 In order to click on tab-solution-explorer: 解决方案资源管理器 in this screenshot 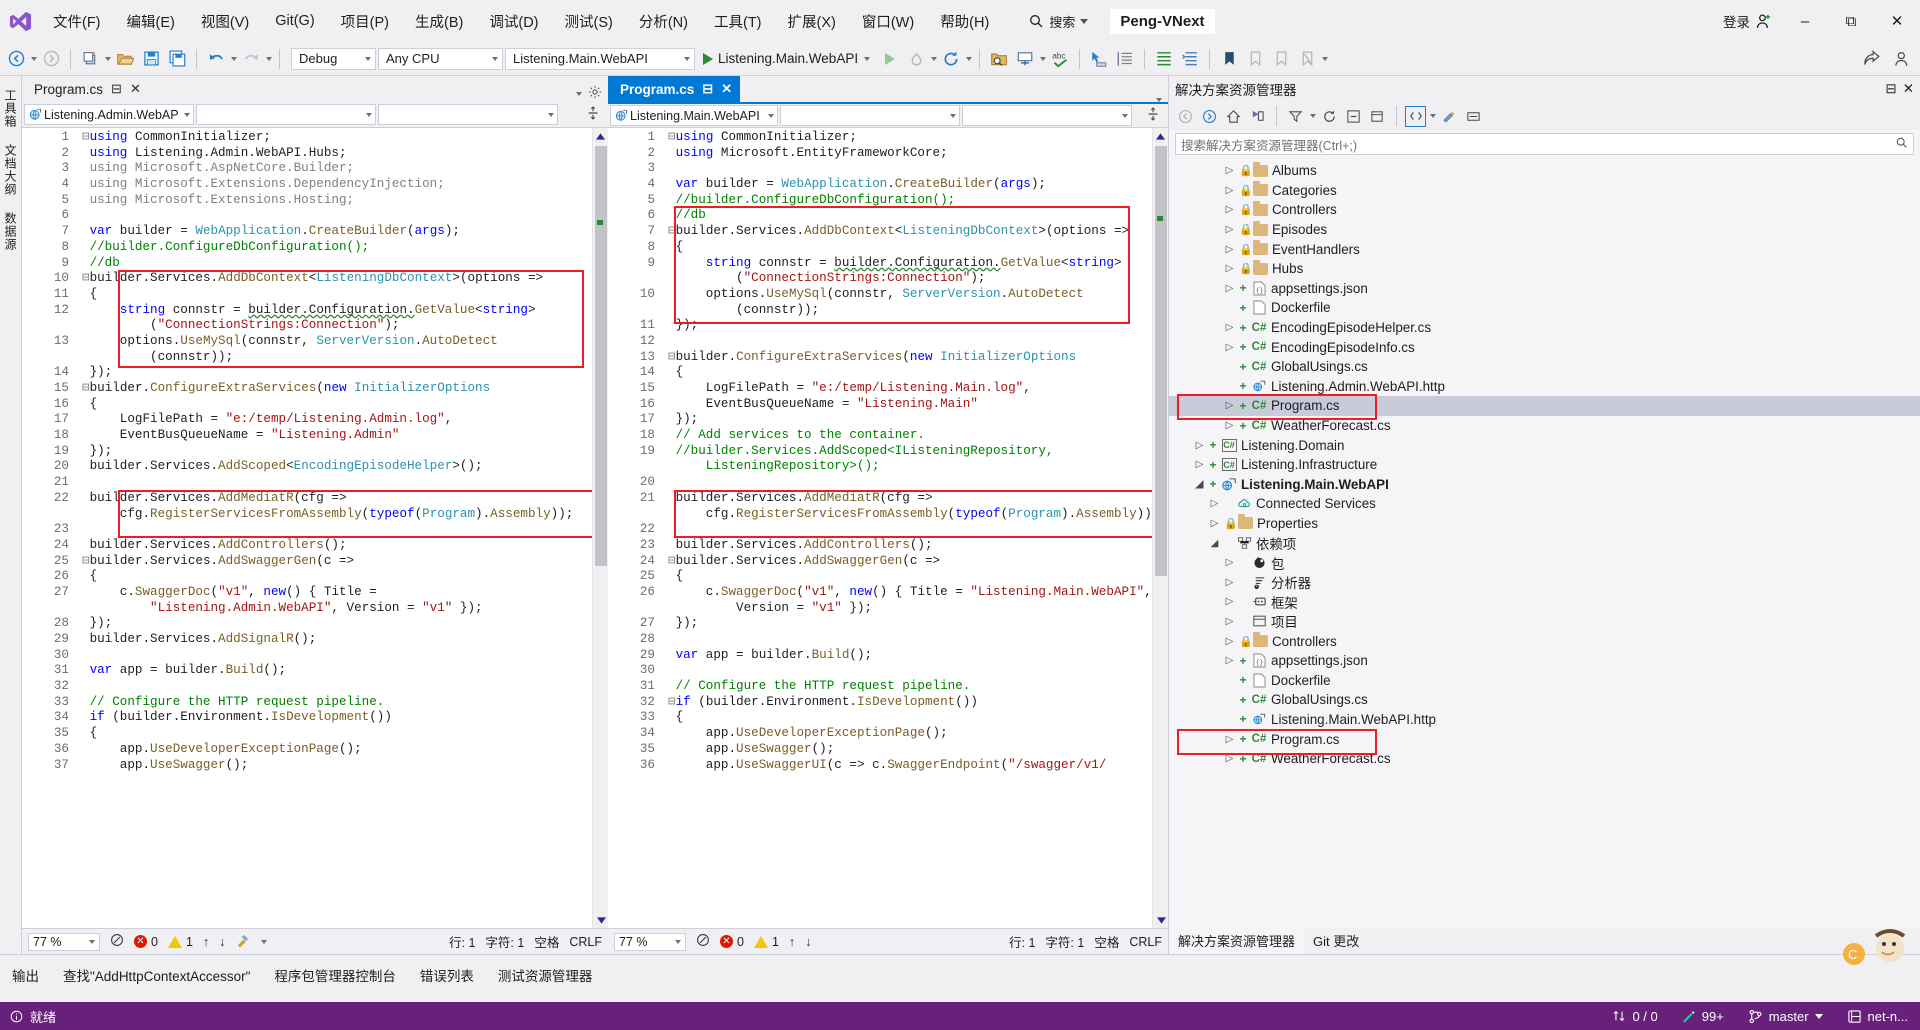, I will do `click(1237, 939)`.